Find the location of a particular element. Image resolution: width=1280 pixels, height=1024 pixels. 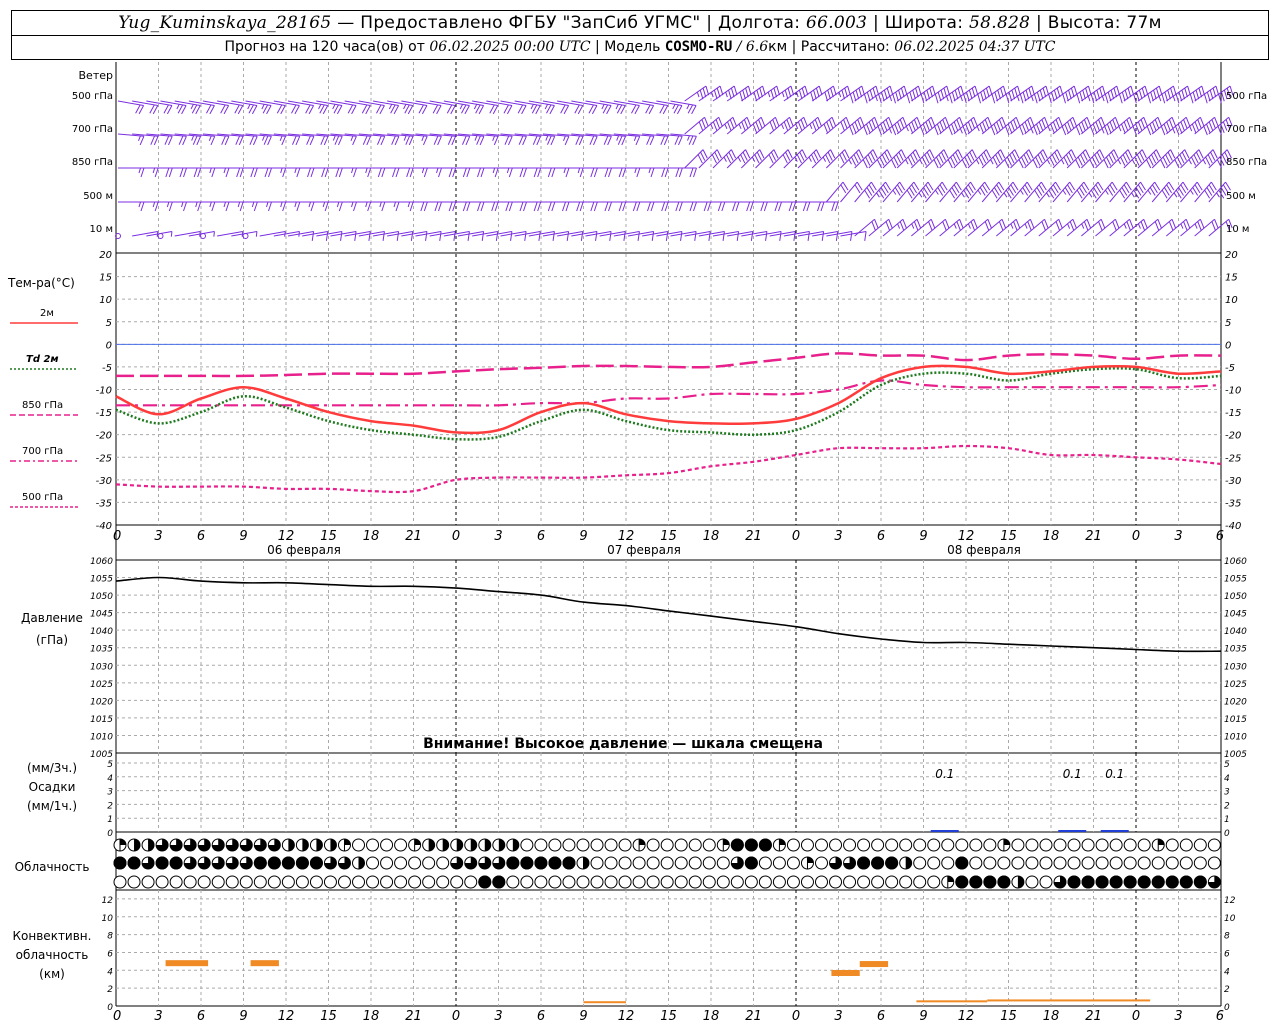

pres-ytick-left-1020: 1020 is located at coordinates (101, 702).